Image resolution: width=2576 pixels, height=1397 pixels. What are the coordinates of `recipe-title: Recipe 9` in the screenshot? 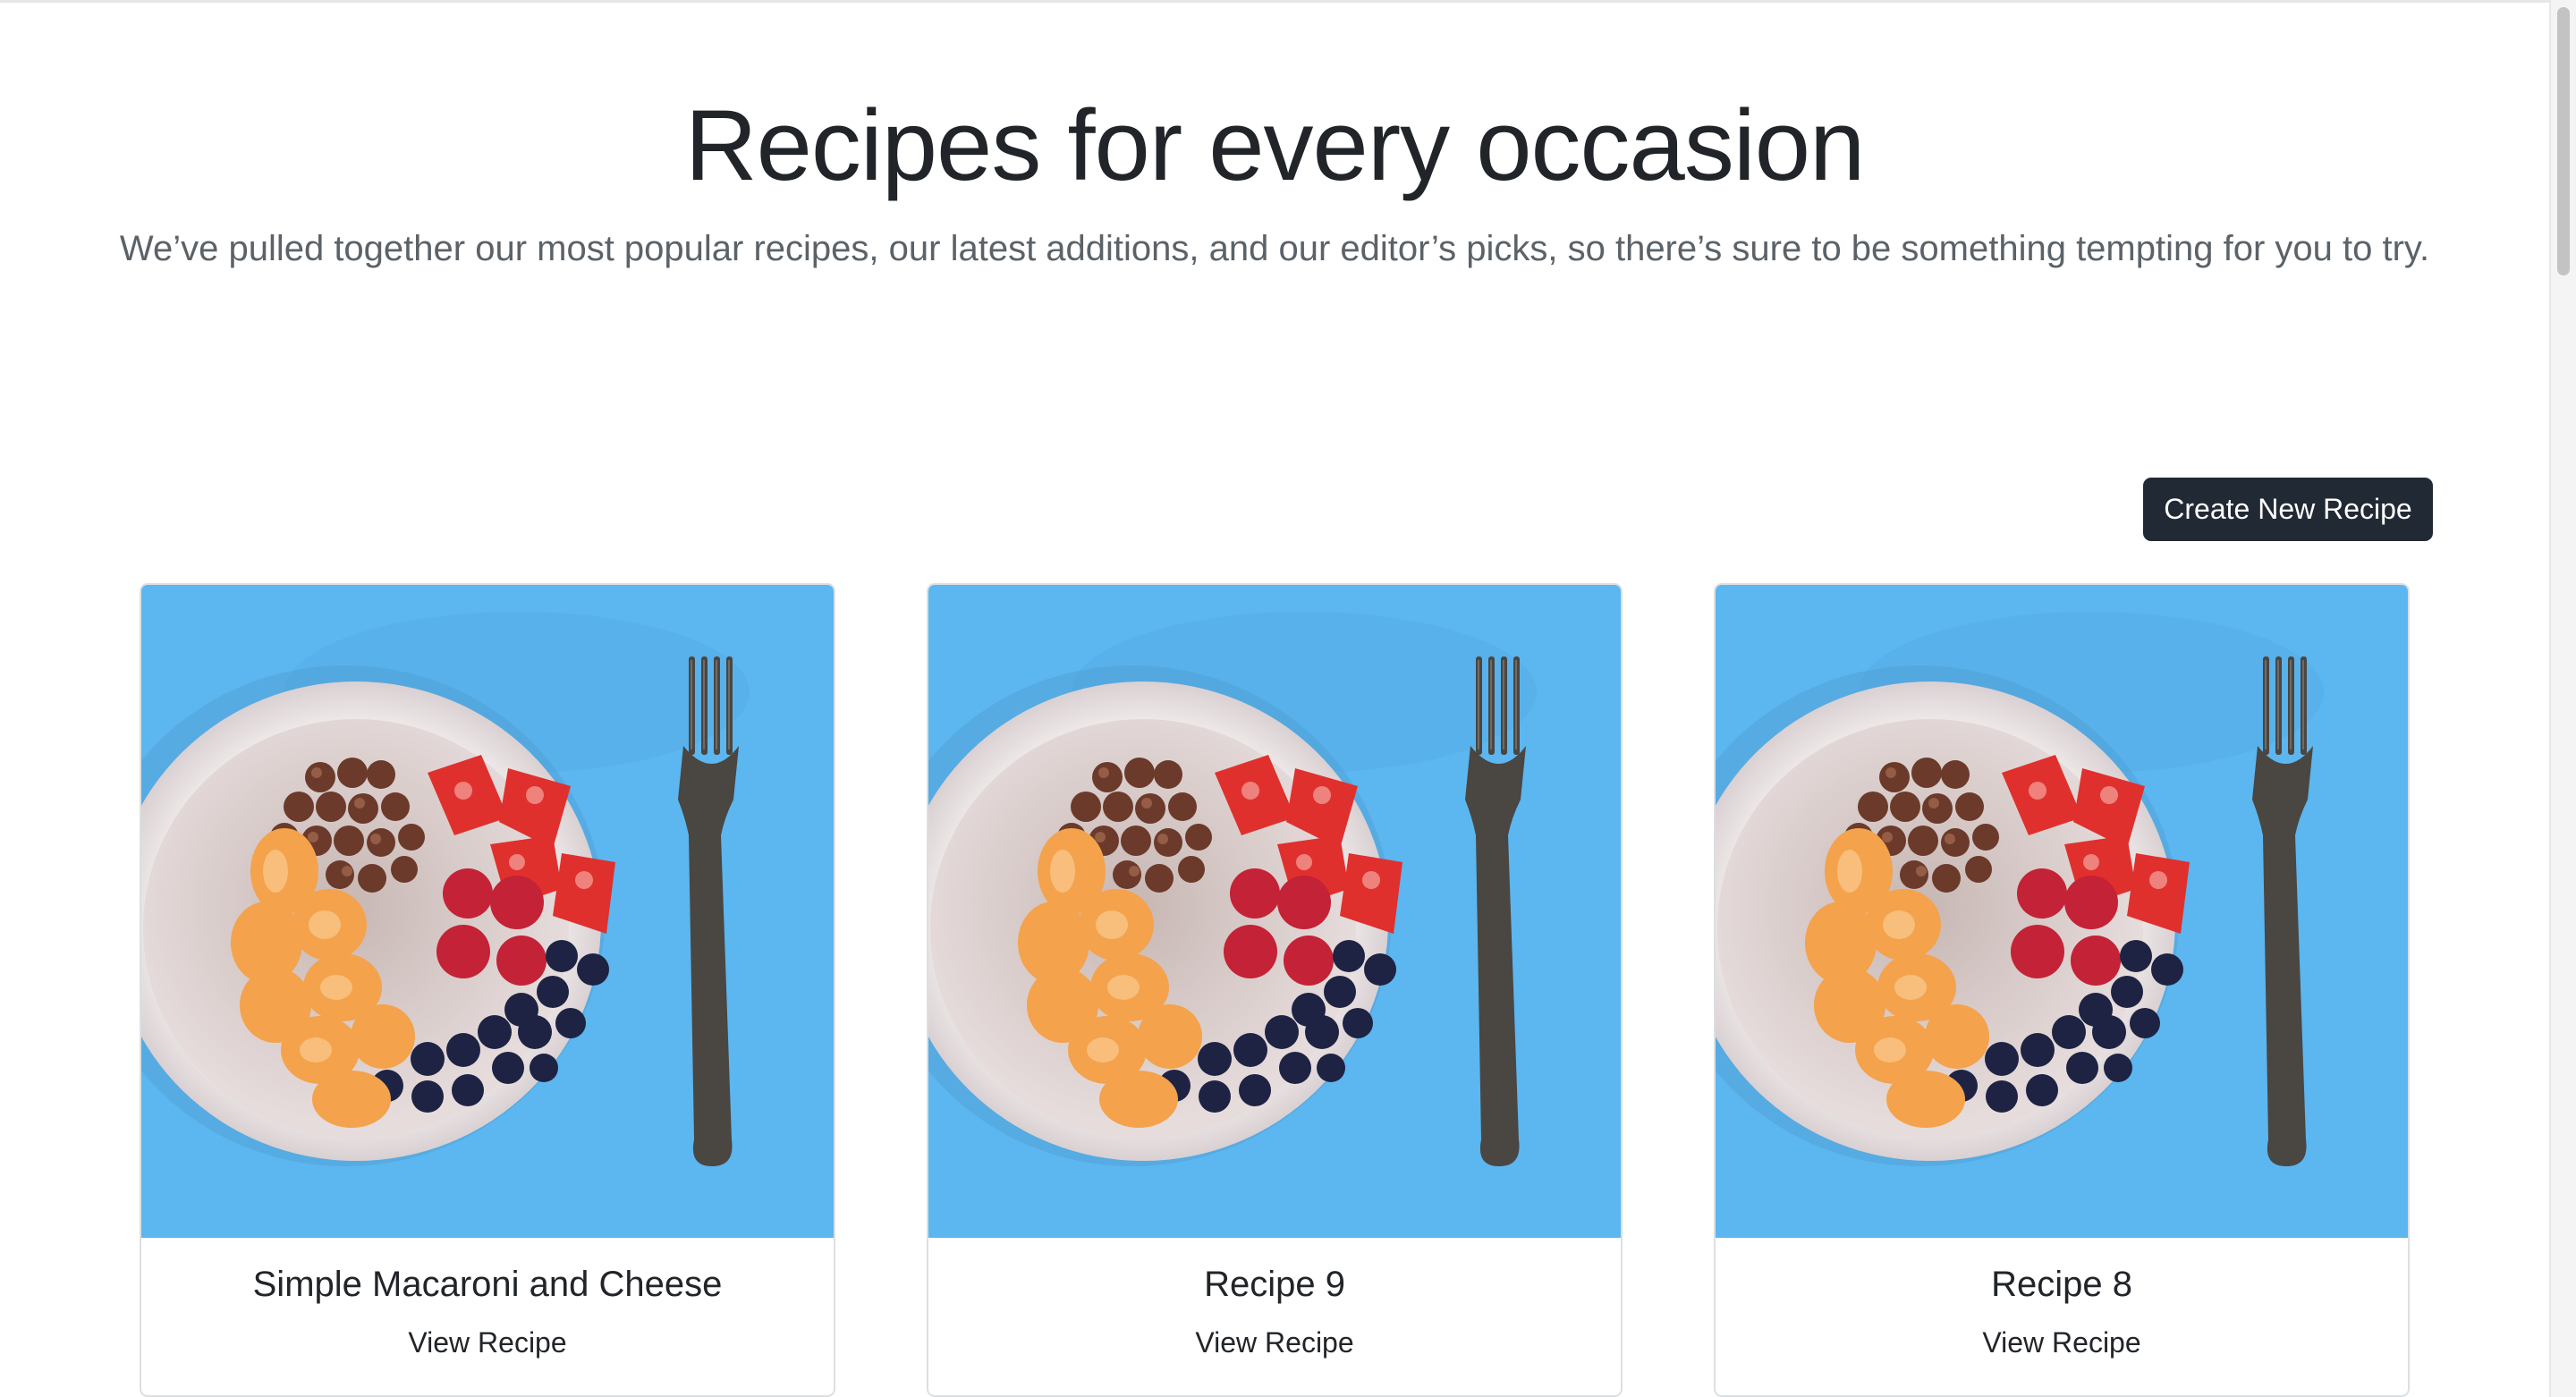 It's located at (1274, 1284).